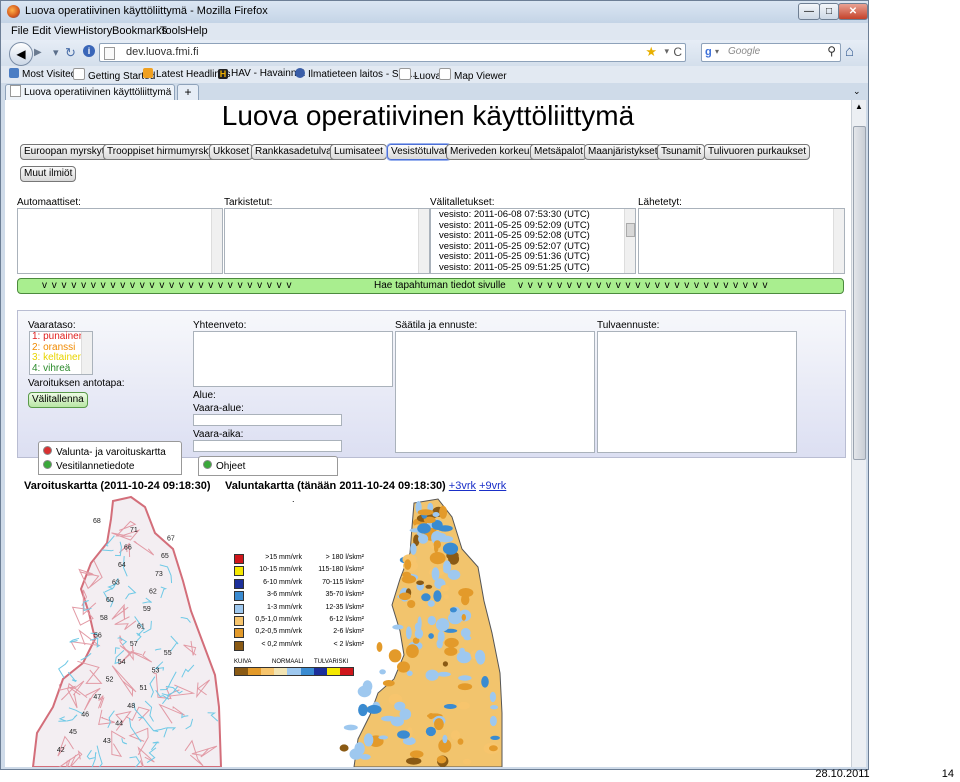  What do you see at coordinates (120, 241) in the screenshot?
I see `automaattiset-list` at bounding box center [120, 241].